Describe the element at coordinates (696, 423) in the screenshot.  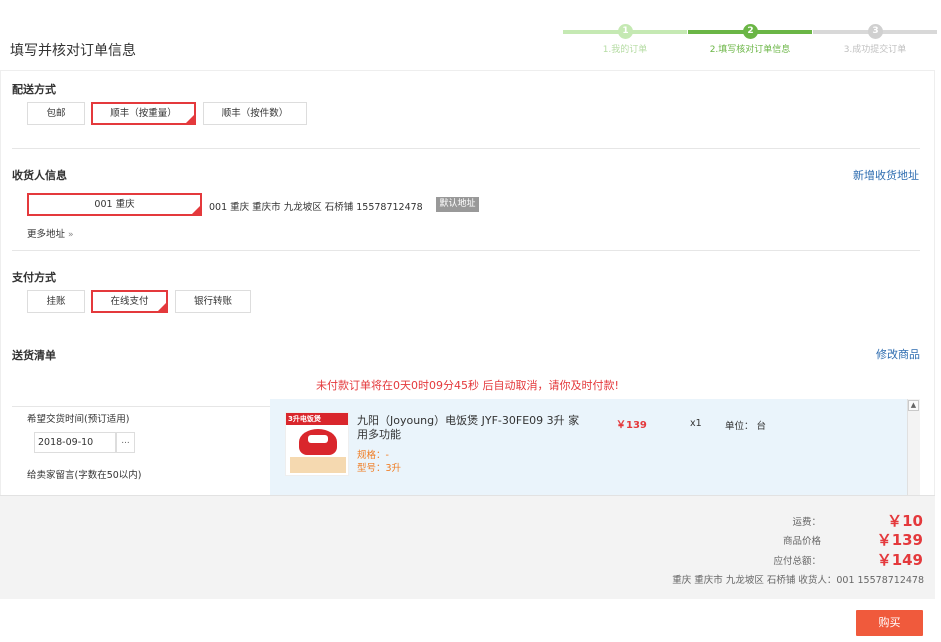
I see `product-quantity: x1` at that location.